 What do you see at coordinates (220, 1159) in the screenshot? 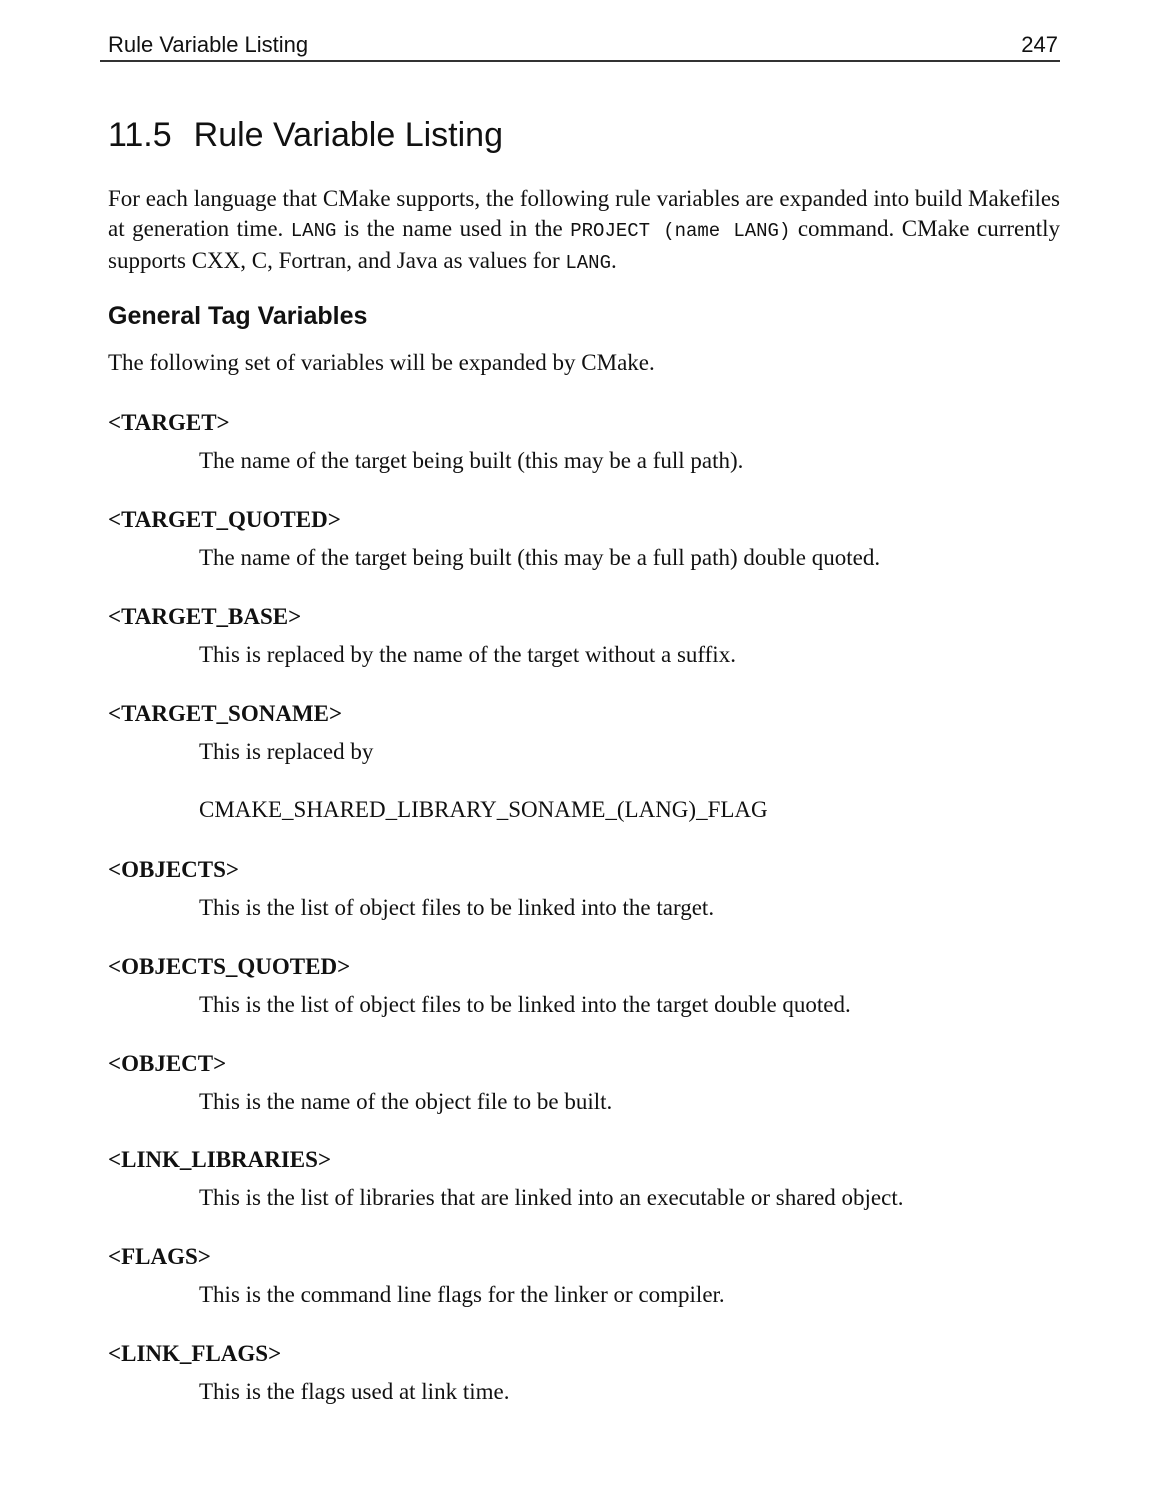
I see `variable-name: <LINK_LIBRARIES>` at bounding box center [220, 1159].